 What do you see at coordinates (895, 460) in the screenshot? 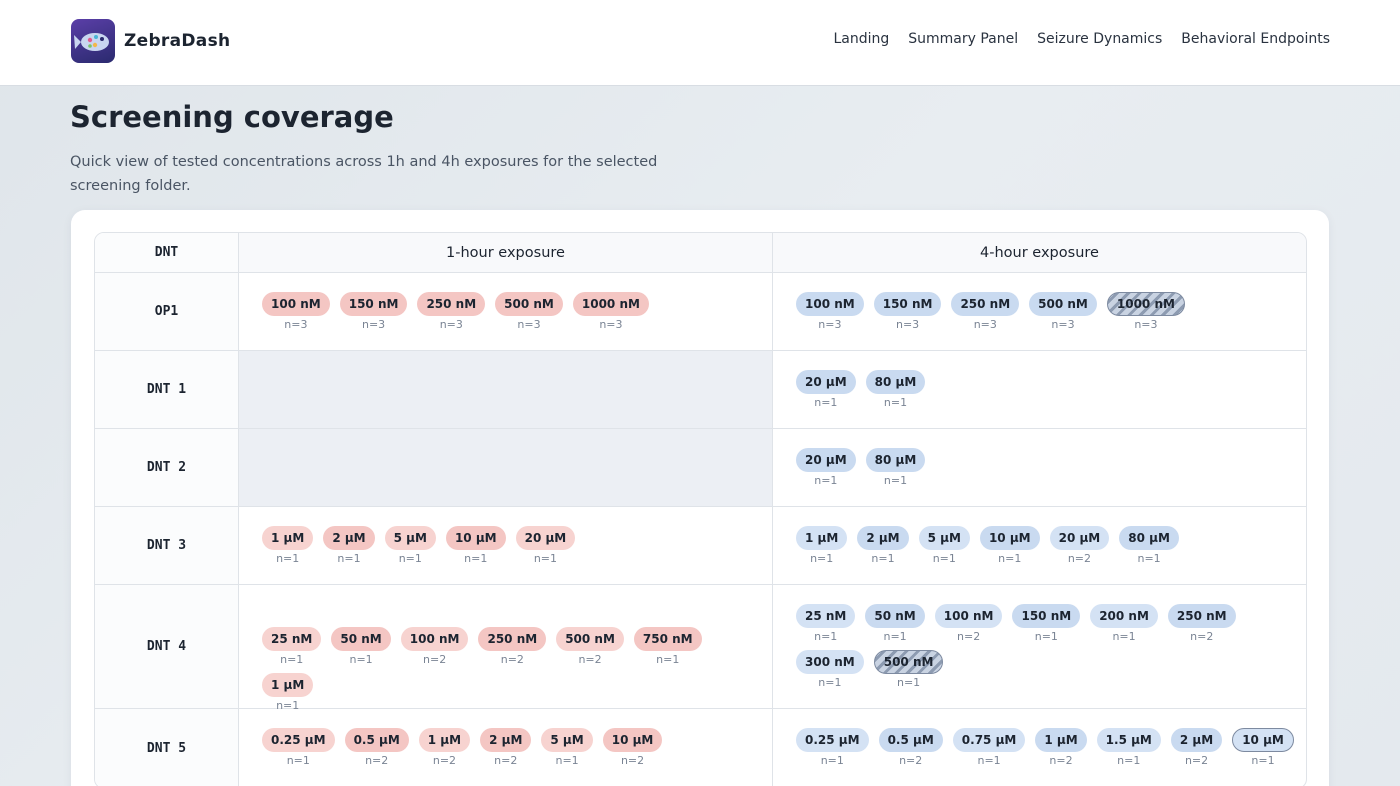
I see `concentration-dose-label: 80 µM` at bounding box center [895, 460].